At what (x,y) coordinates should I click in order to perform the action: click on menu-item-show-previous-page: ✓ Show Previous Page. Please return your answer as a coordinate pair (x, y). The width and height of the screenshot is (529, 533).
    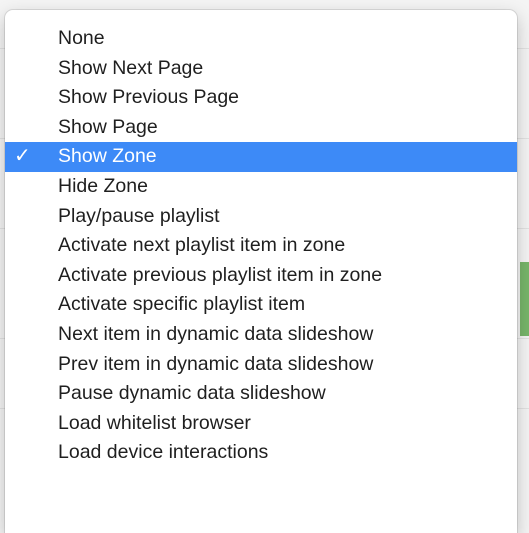
    Looking at the image, I should click on (261, 98).